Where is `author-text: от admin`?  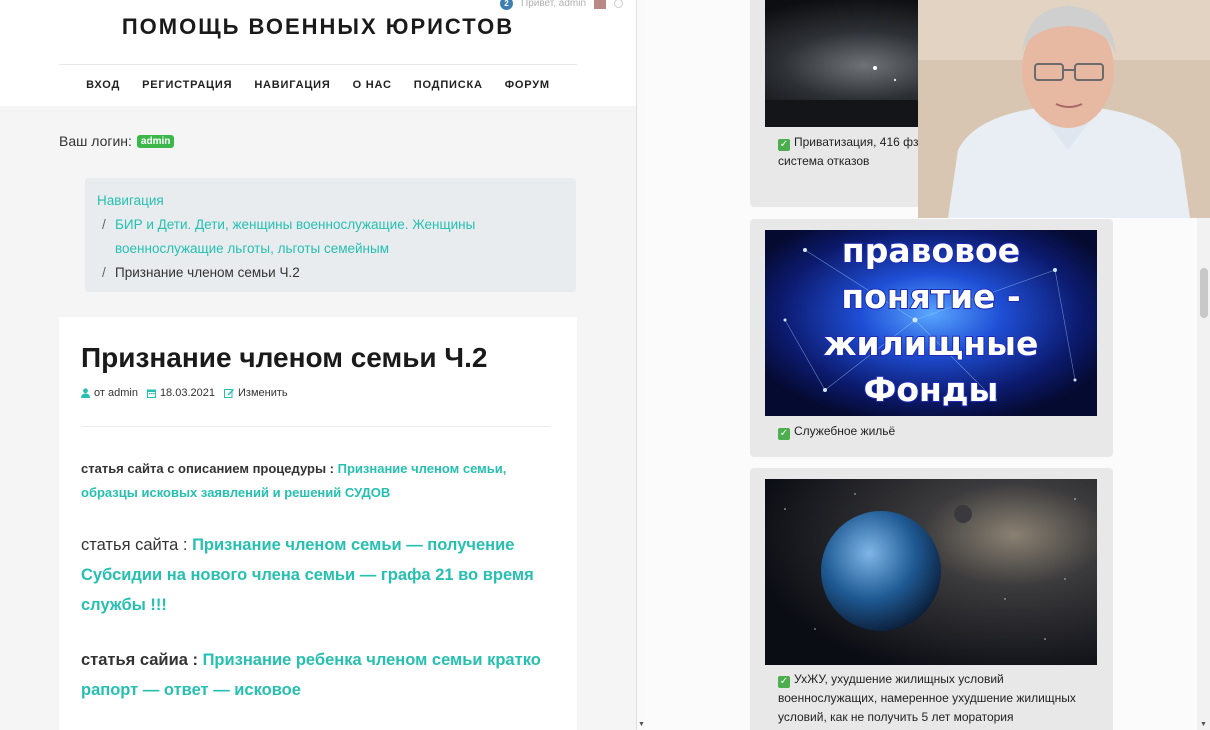 author-text: от admin is located at coordinates (116, 393).